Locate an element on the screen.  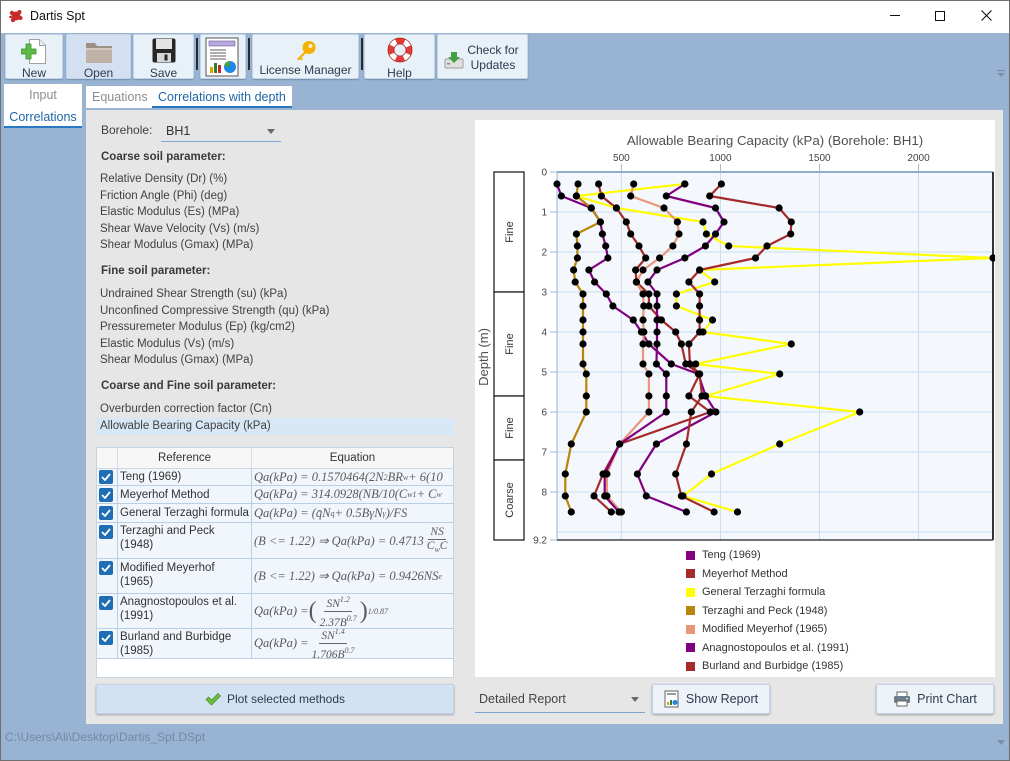
parameter-item: Pressuremeter Modulus (Ep) (kg/cm2) is located at coordinates (214, 327).